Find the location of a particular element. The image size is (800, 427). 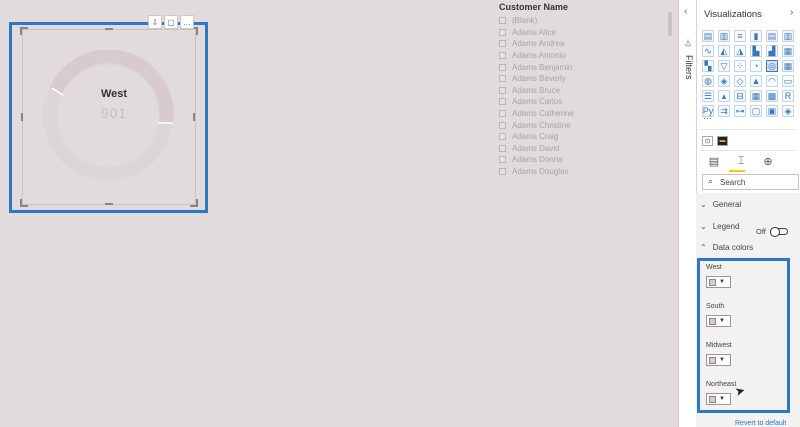

slicer-item: Adams Bruce is located at coordinates (584, 91).